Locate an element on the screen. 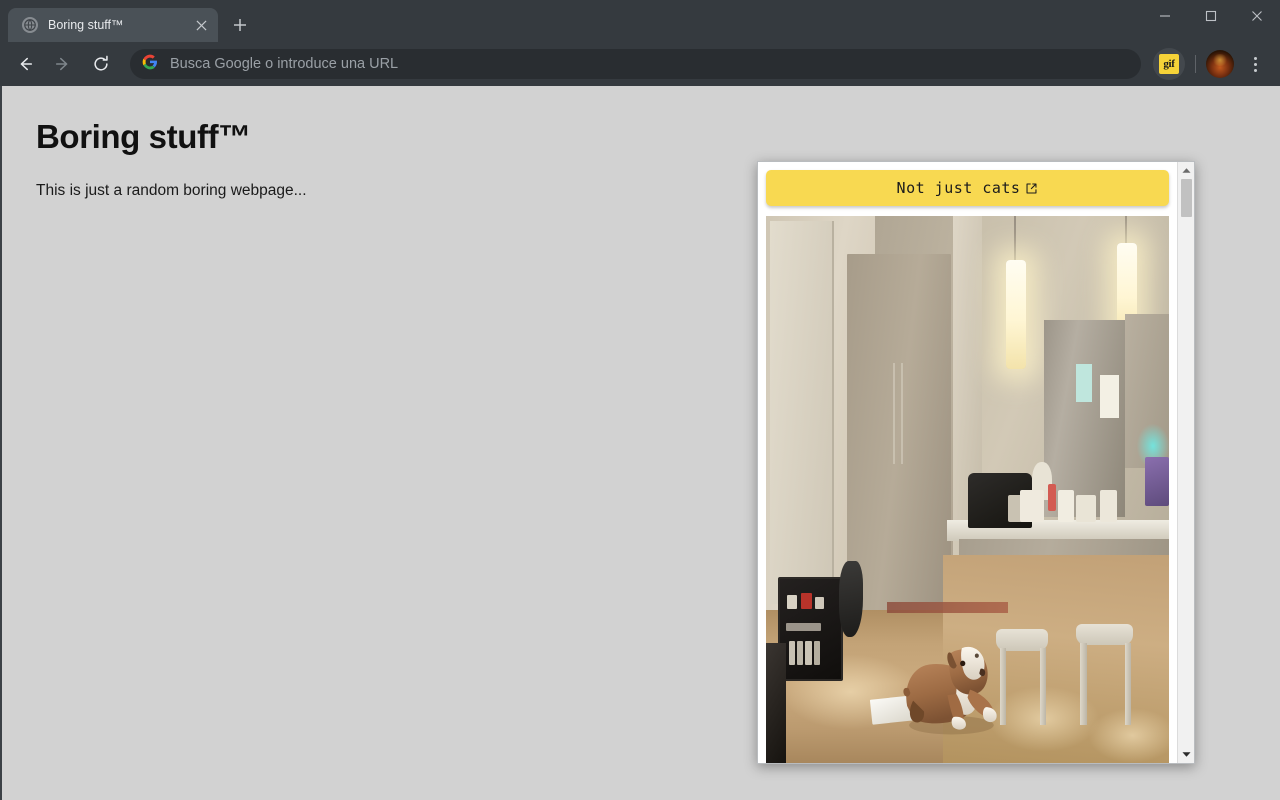  hanging-coat is located at coordinates (850, 599).